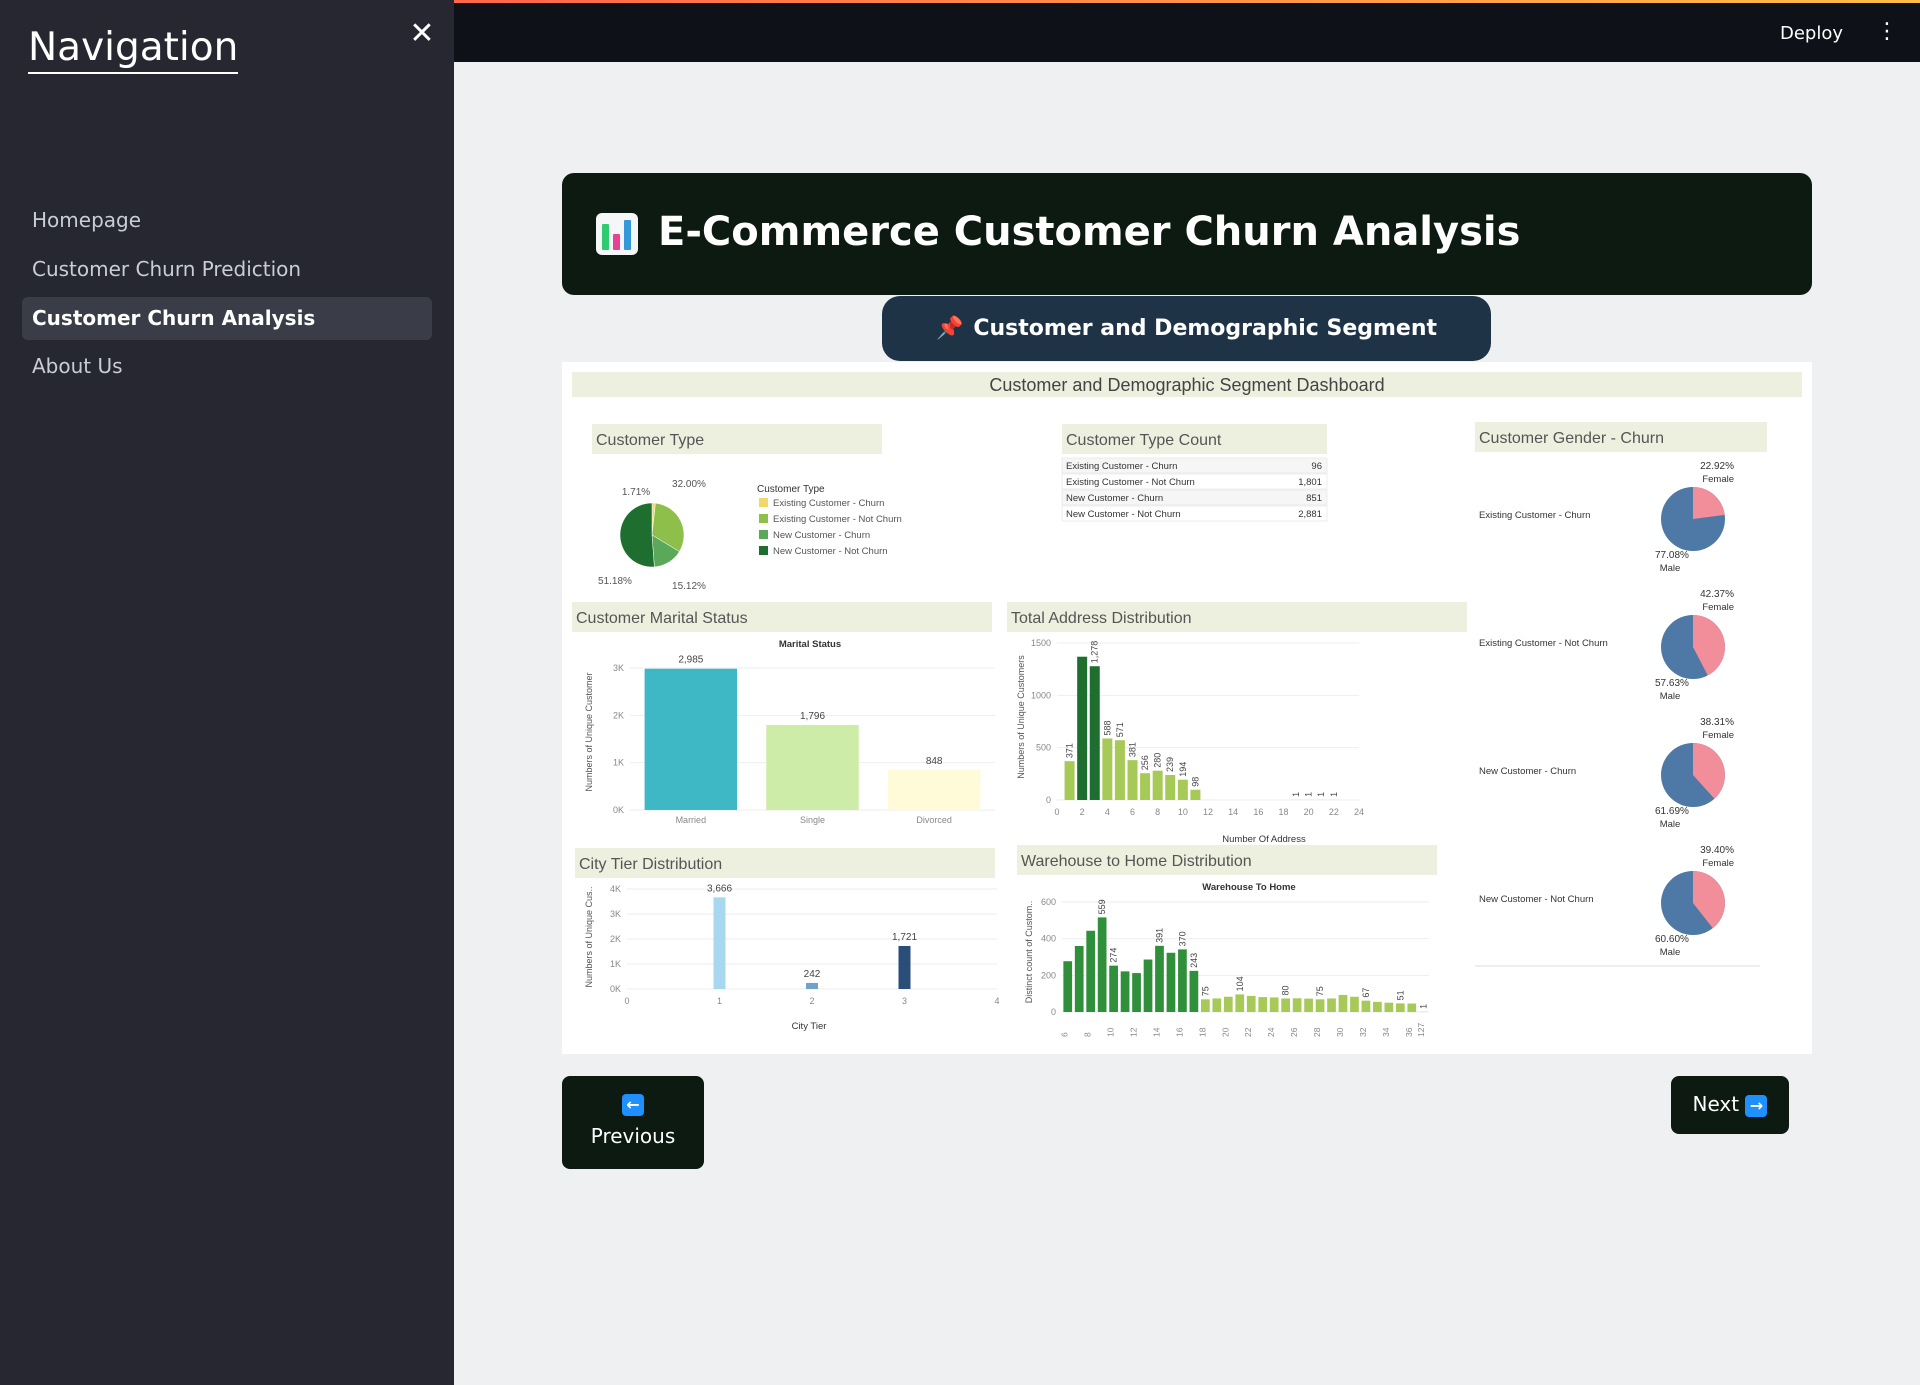  I want to click on close-sidebar-icon: ✕, so click(422, 34).